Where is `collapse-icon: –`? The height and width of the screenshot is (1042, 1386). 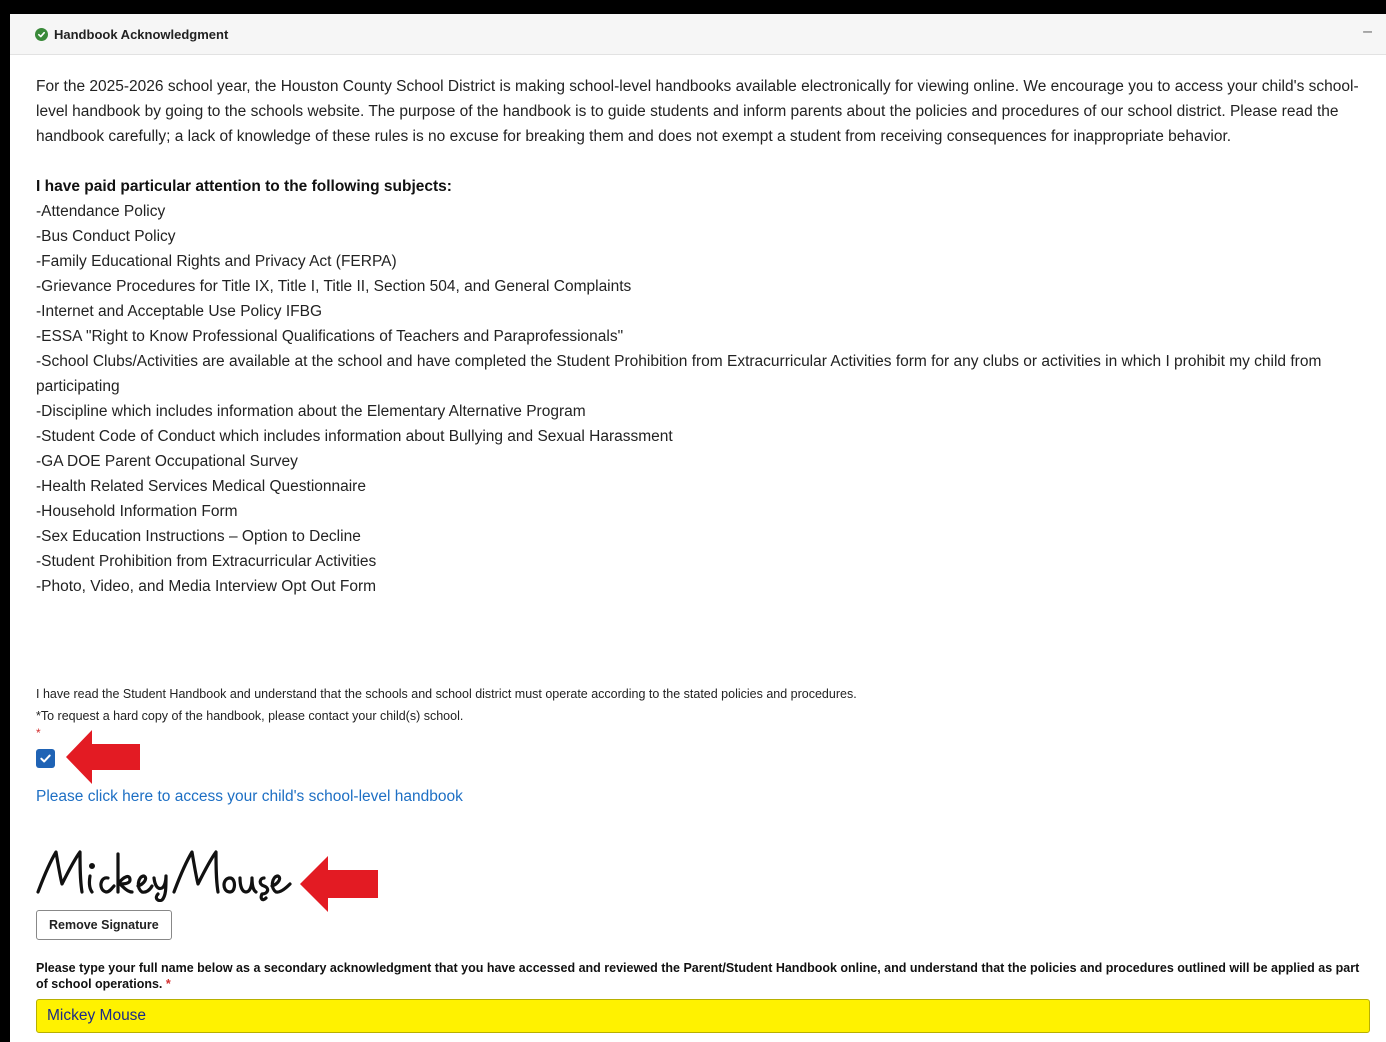
collapse-icon: – is located at coordinates (1367, 32).